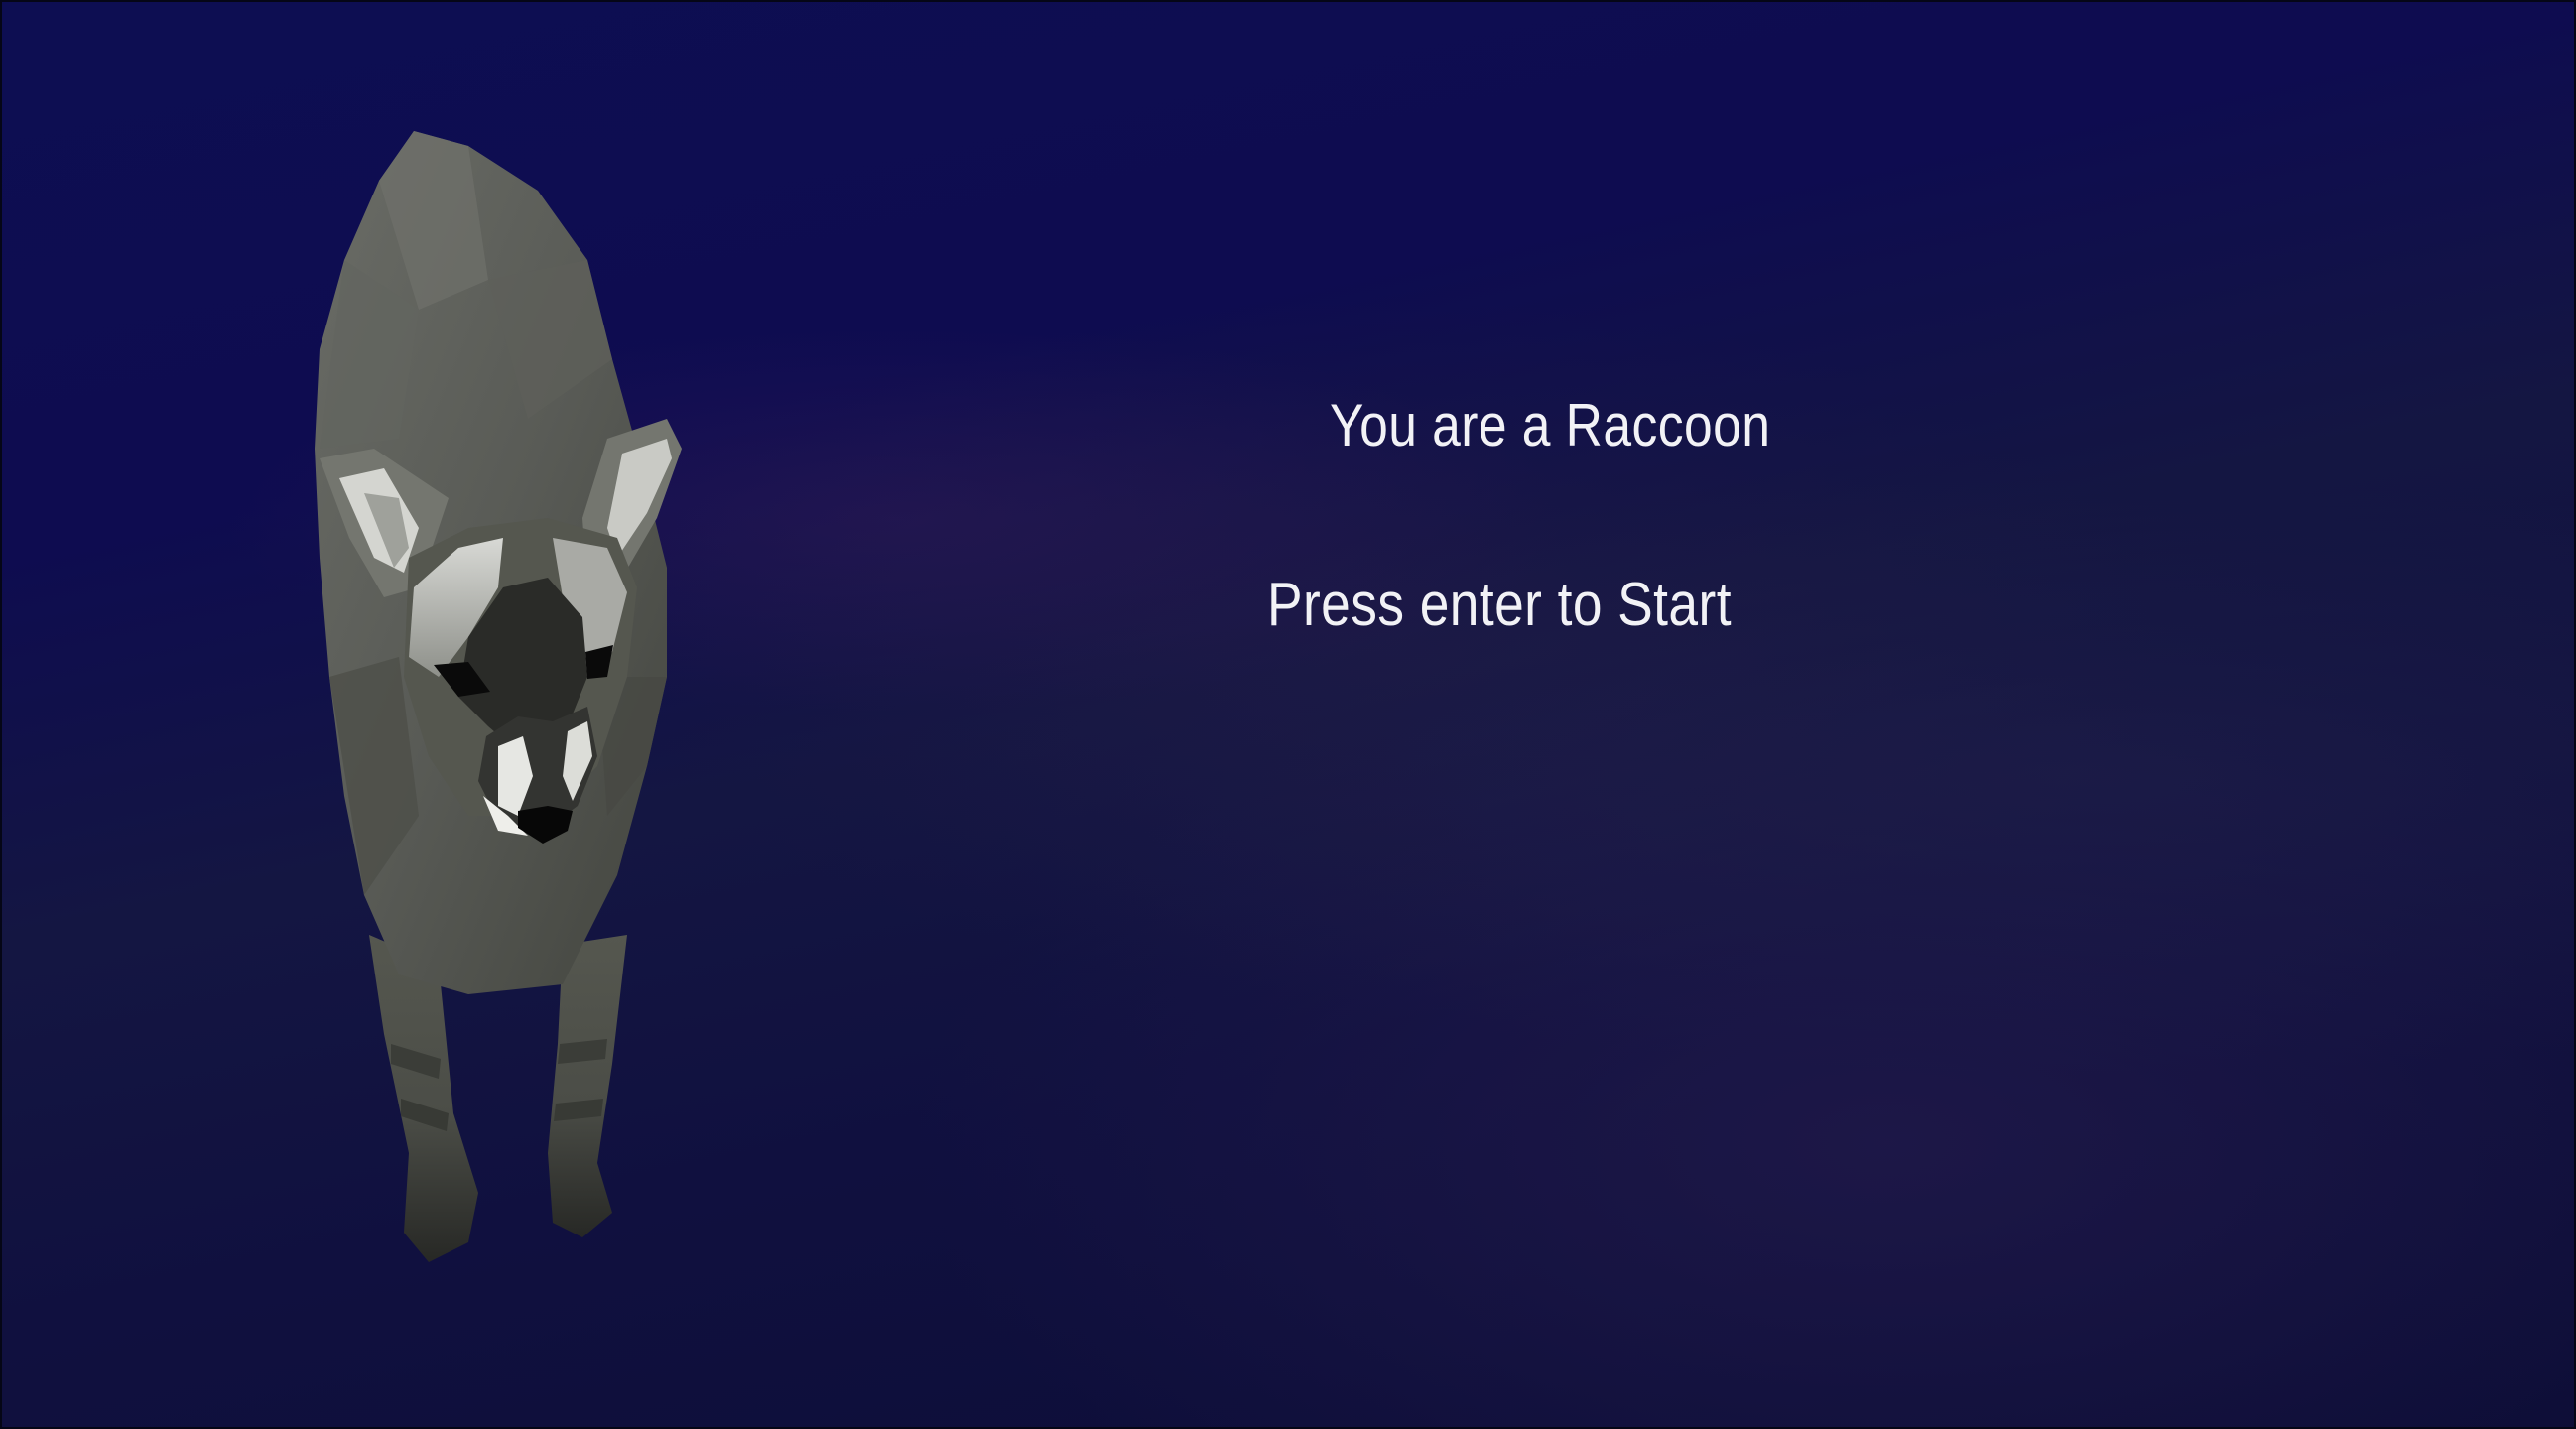 The height and width of the screenshot is (1429, 2576). I want to click on raccoon-model-icon, so click(499, 696).